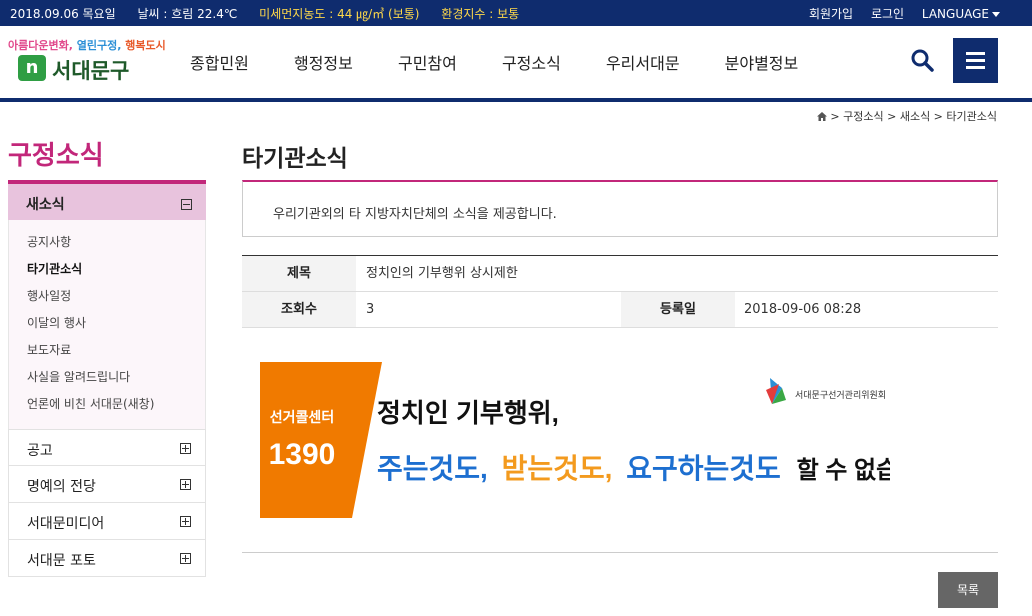  Describe the element at coordinates (843, 470) in the screenshot. I see `banner-part-d: 할 수 없습니다` at that location.